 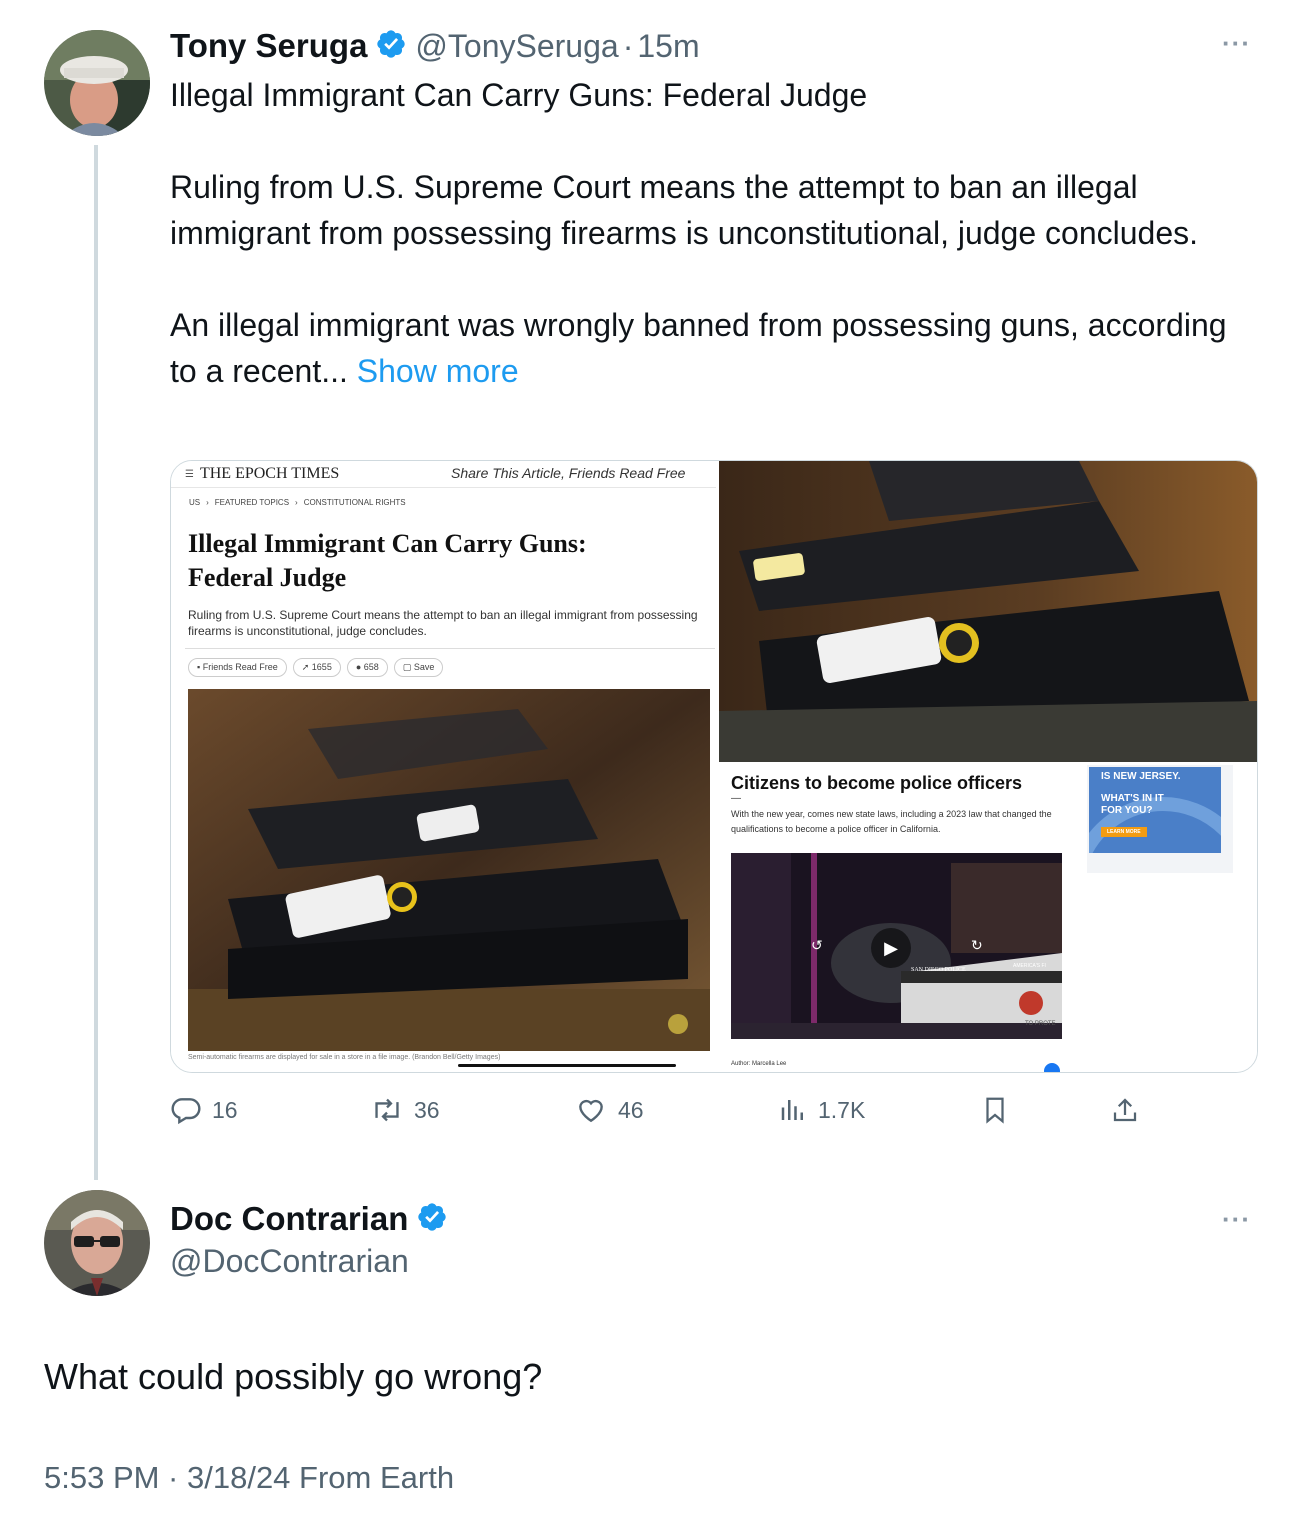 I want to click on side-dash: —, so click(x=736, y=798).